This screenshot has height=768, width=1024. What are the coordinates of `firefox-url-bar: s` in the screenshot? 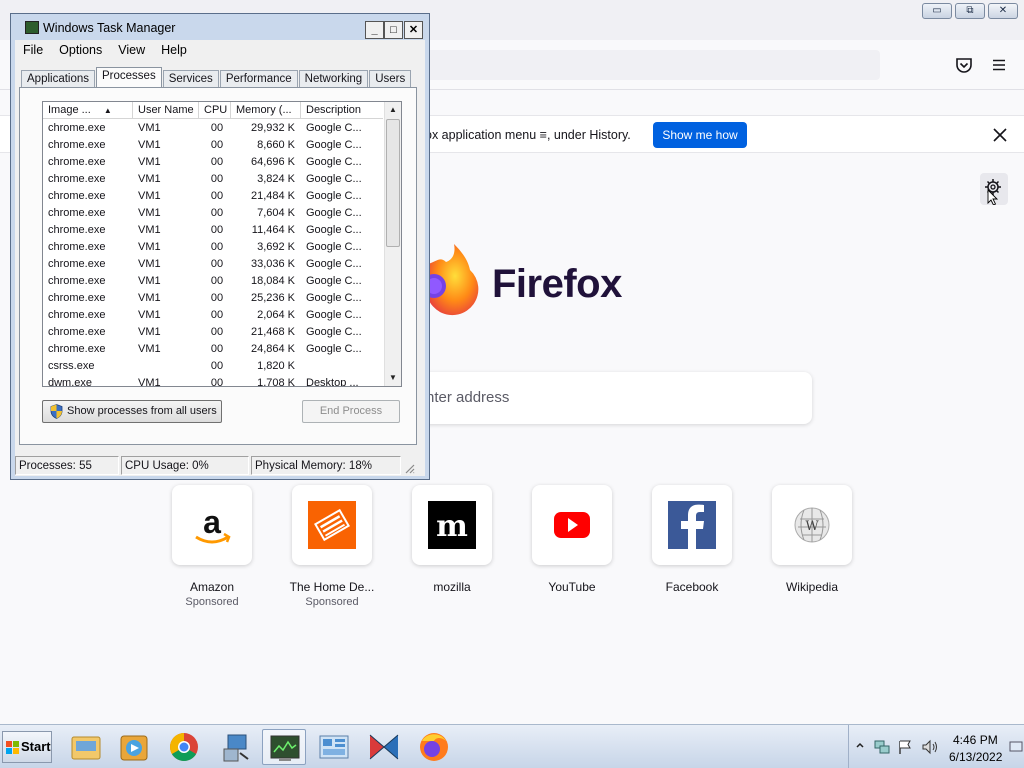 It's located at (650, 65).